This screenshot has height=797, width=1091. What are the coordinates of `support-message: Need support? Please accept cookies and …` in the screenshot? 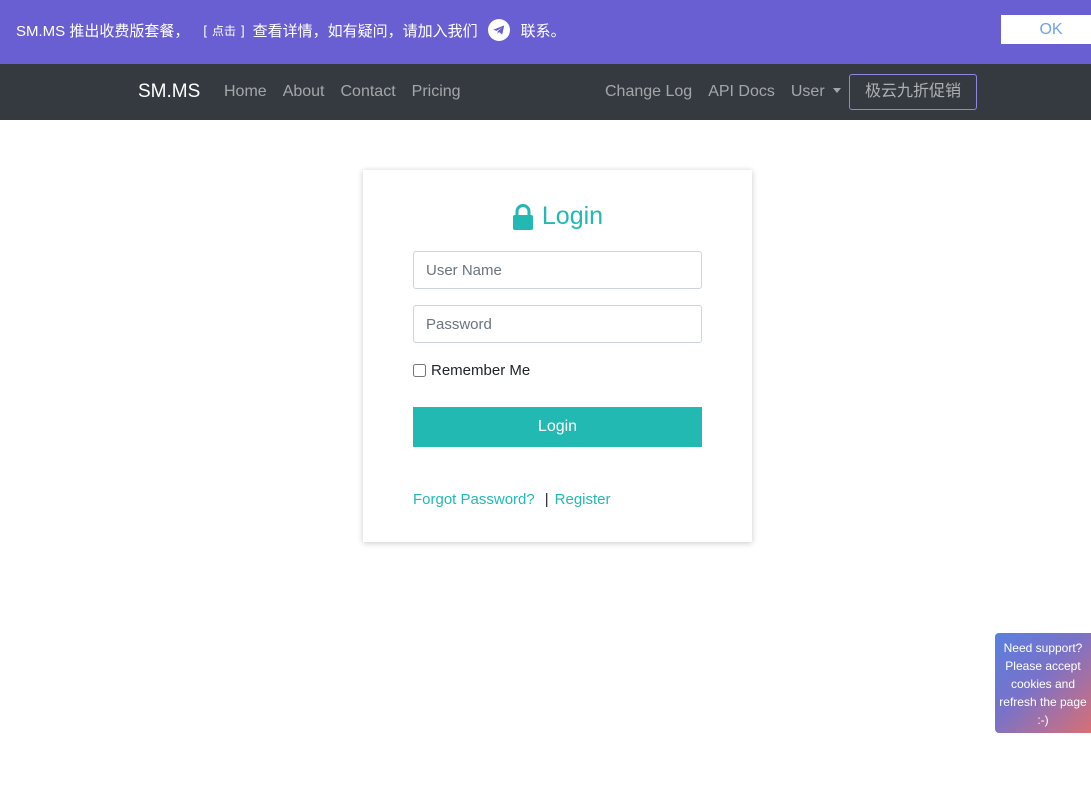 It's located at (1043, 684).